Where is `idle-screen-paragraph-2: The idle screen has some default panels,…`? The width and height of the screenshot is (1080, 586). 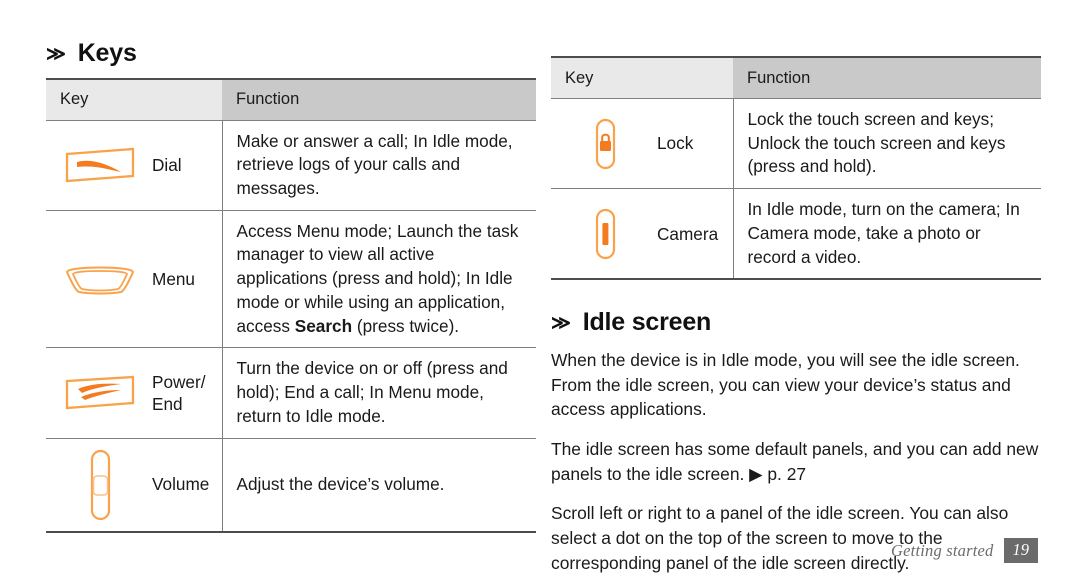
idle-screen-paragraph-2: The idle screen has some default panels,… is located at coordinates (795, 461).